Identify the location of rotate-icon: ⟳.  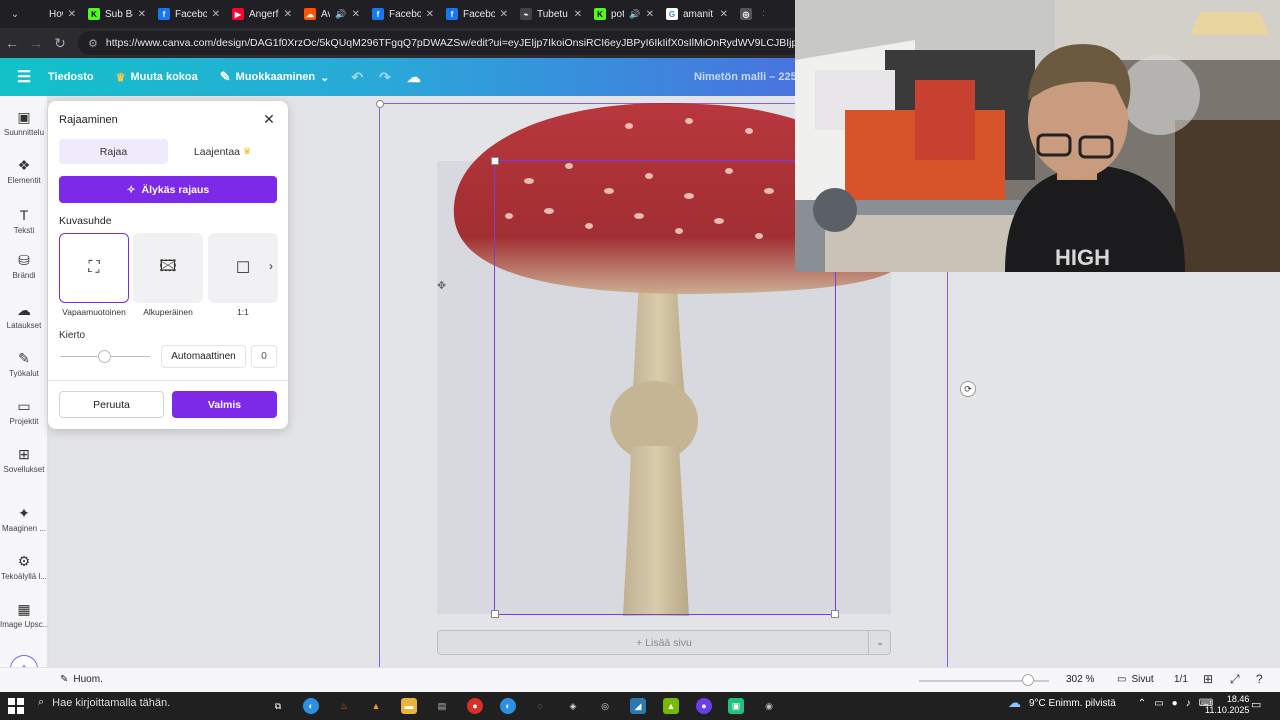
(968, 389).